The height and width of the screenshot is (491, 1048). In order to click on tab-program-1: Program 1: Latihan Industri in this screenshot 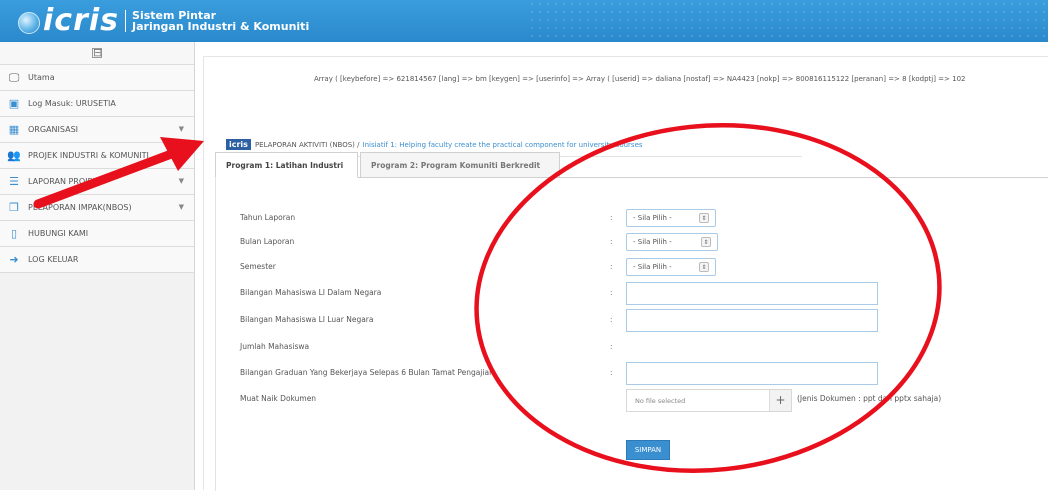, I will do `click(286, 165)`.